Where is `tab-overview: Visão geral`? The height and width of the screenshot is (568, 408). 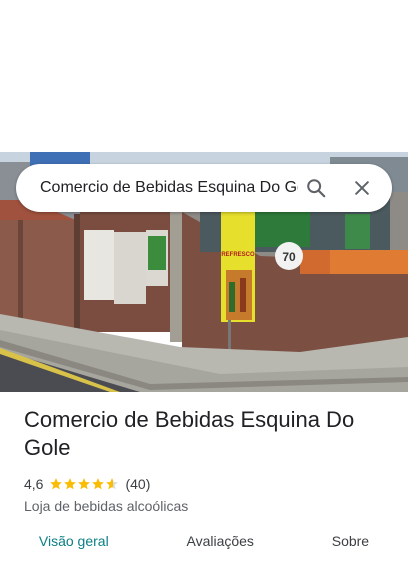
tab-overview: Visão geral is located at coordinates (74, 548).